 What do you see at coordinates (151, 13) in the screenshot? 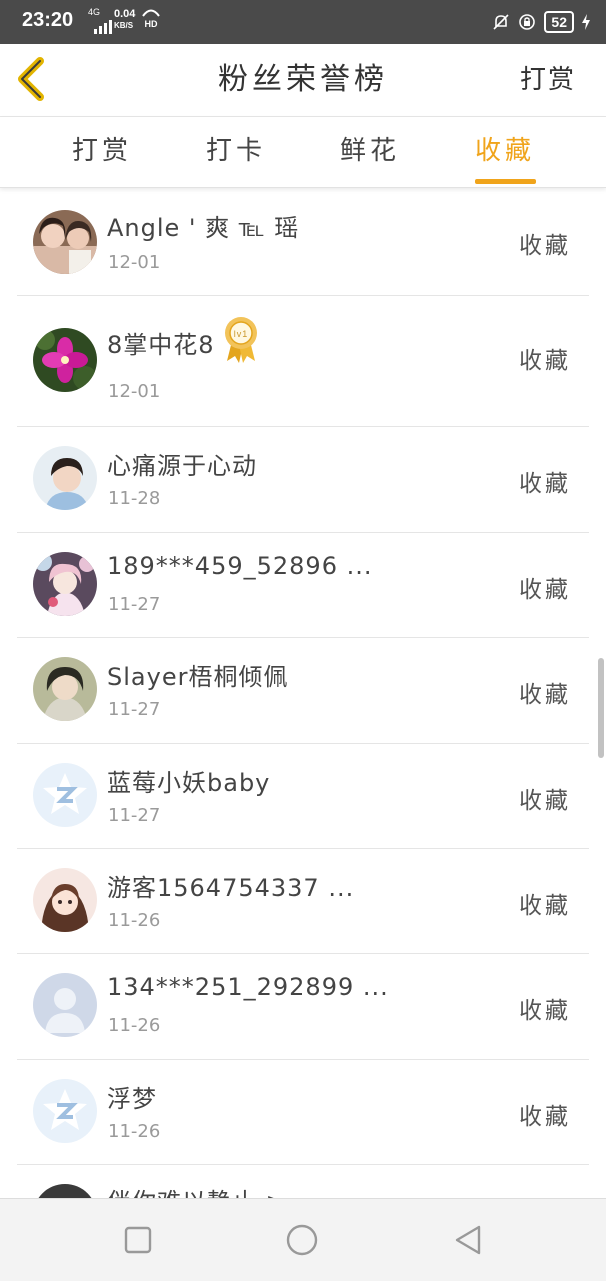
I see `wifi-arc-icon` at bounding box center [151, 13].